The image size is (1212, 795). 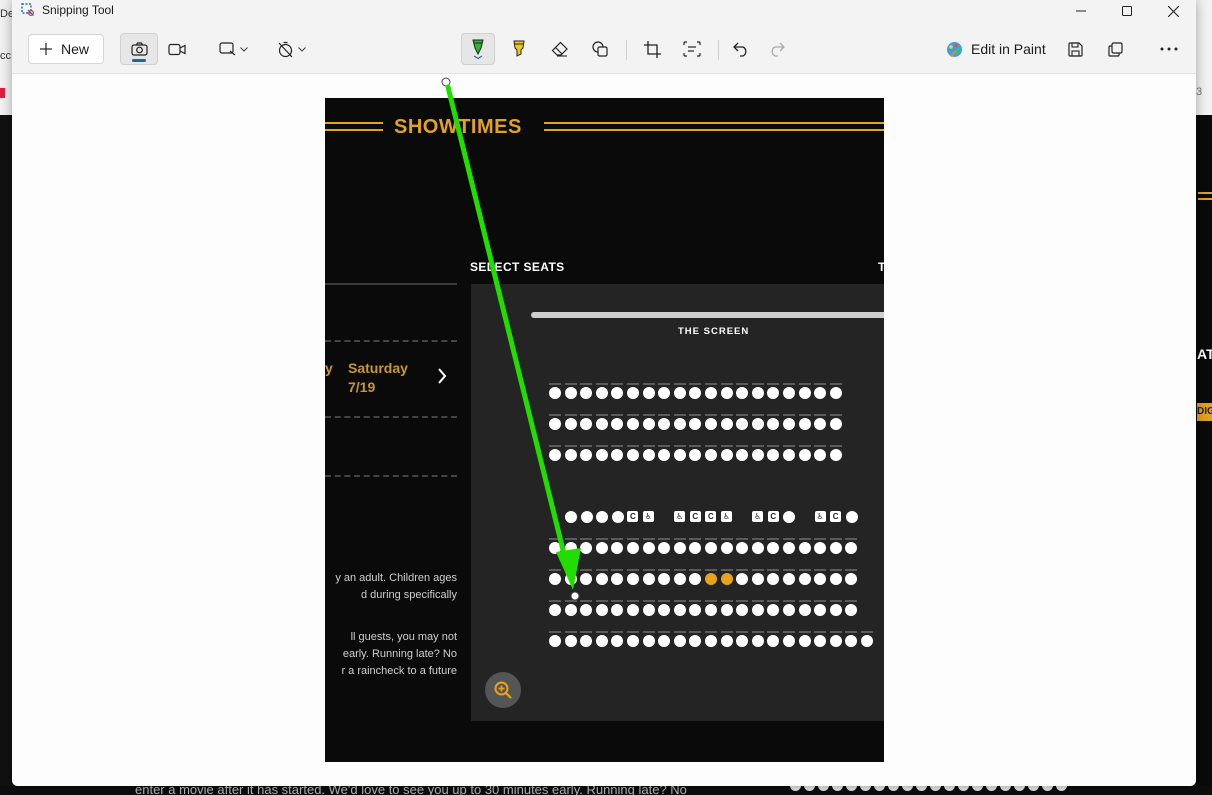 What do you see at coordinates (1173, 11) in the screenshot?
I see `close-button` at bounding box center [1173, 11].